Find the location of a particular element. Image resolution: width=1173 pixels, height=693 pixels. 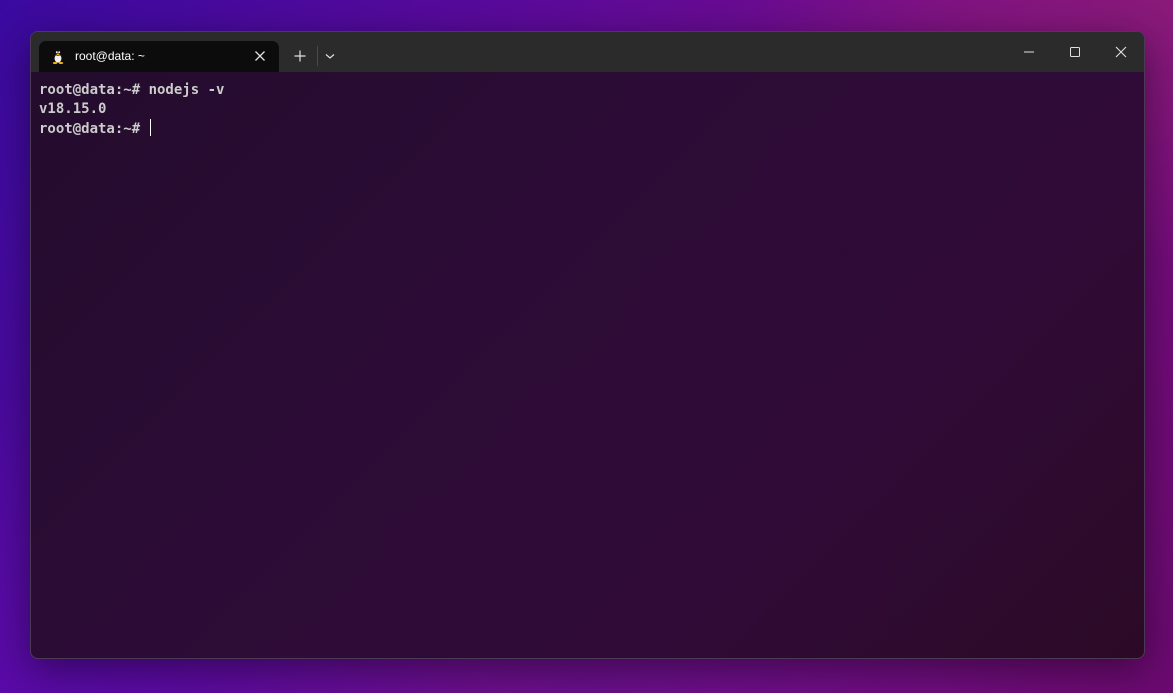

close-window-button is located at coordinates (1121, 52).